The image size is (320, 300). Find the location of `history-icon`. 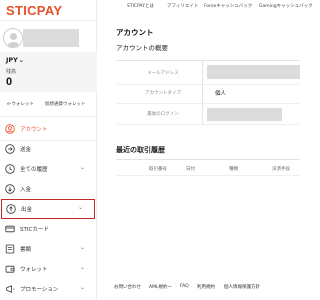

history-icon is located at coordinates (10, 169).